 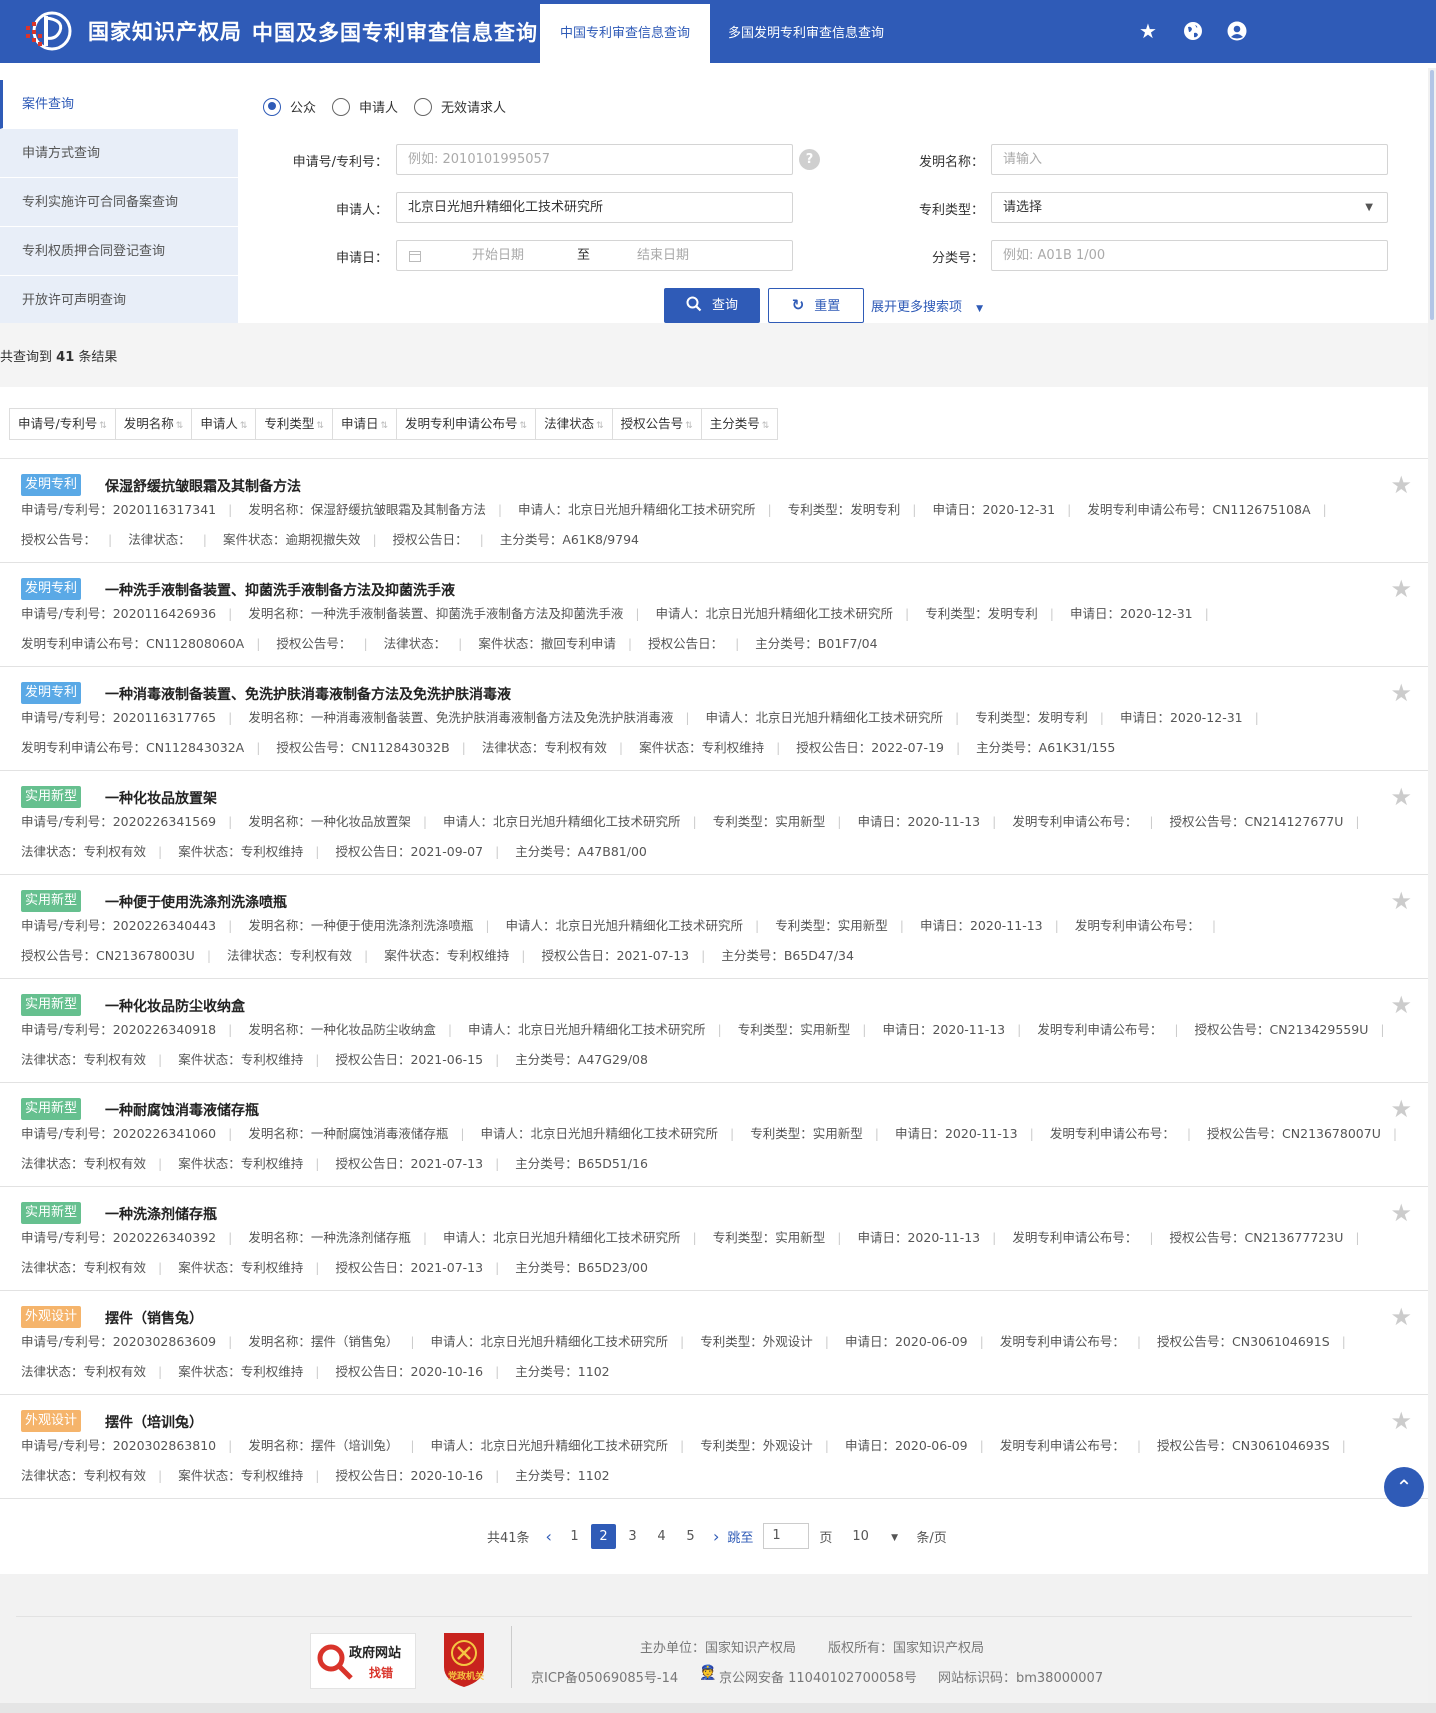 I want to click on footer-police-record: 京公网安备 11040102700058号, so click(x=818, y=1676).